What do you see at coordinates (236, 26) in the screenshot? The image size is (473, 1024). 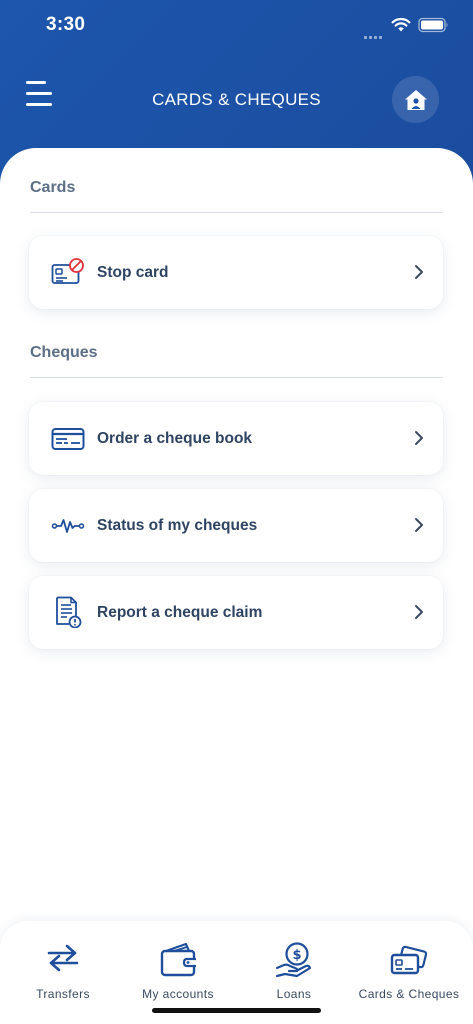 I see `status-bar: 3:30` at bounding box center [236, 26].